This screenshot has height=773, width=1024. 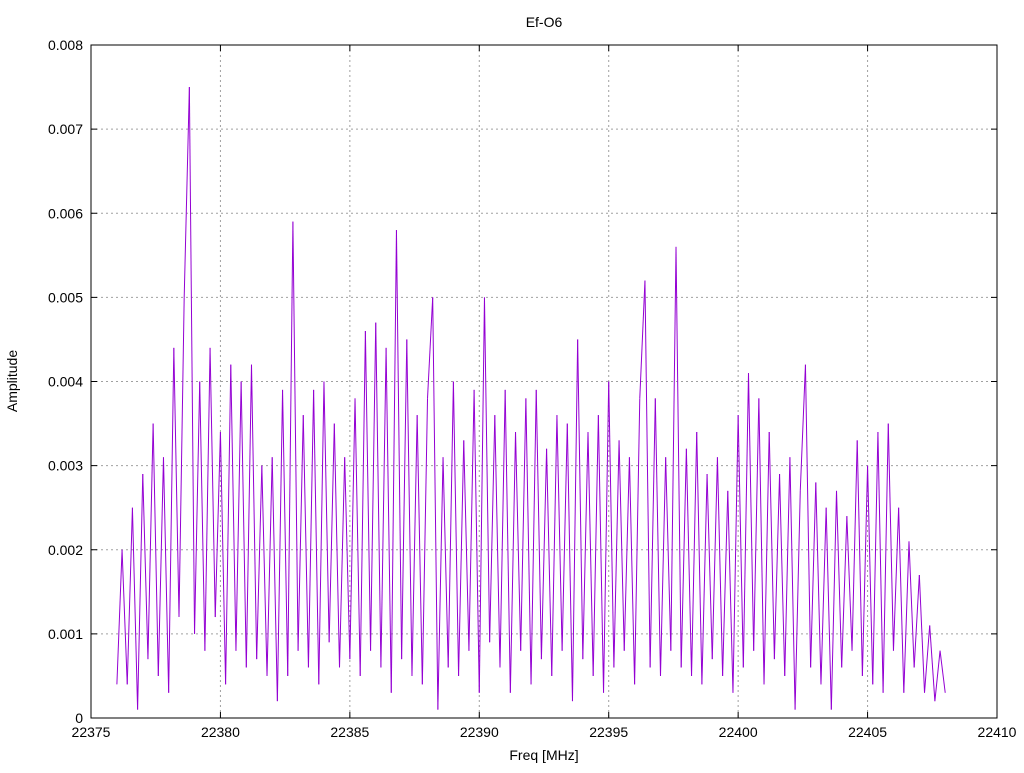 What do you see at coordinates (65, 297) in the screenshot?
I see `y-tick-label: 0.005` at bounding box center [65, 297].